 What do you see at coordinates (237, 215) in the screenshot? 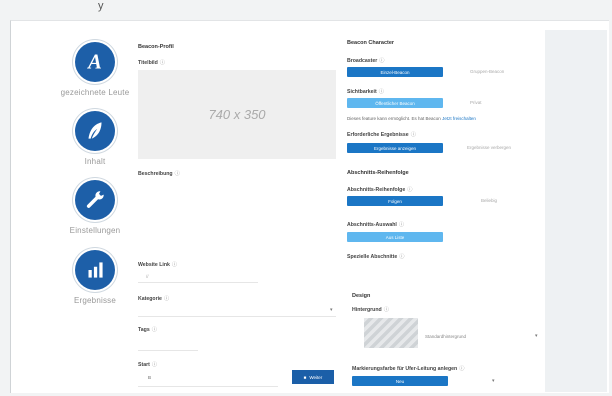
I see `description-textarea` at bounding box center [237, 215].